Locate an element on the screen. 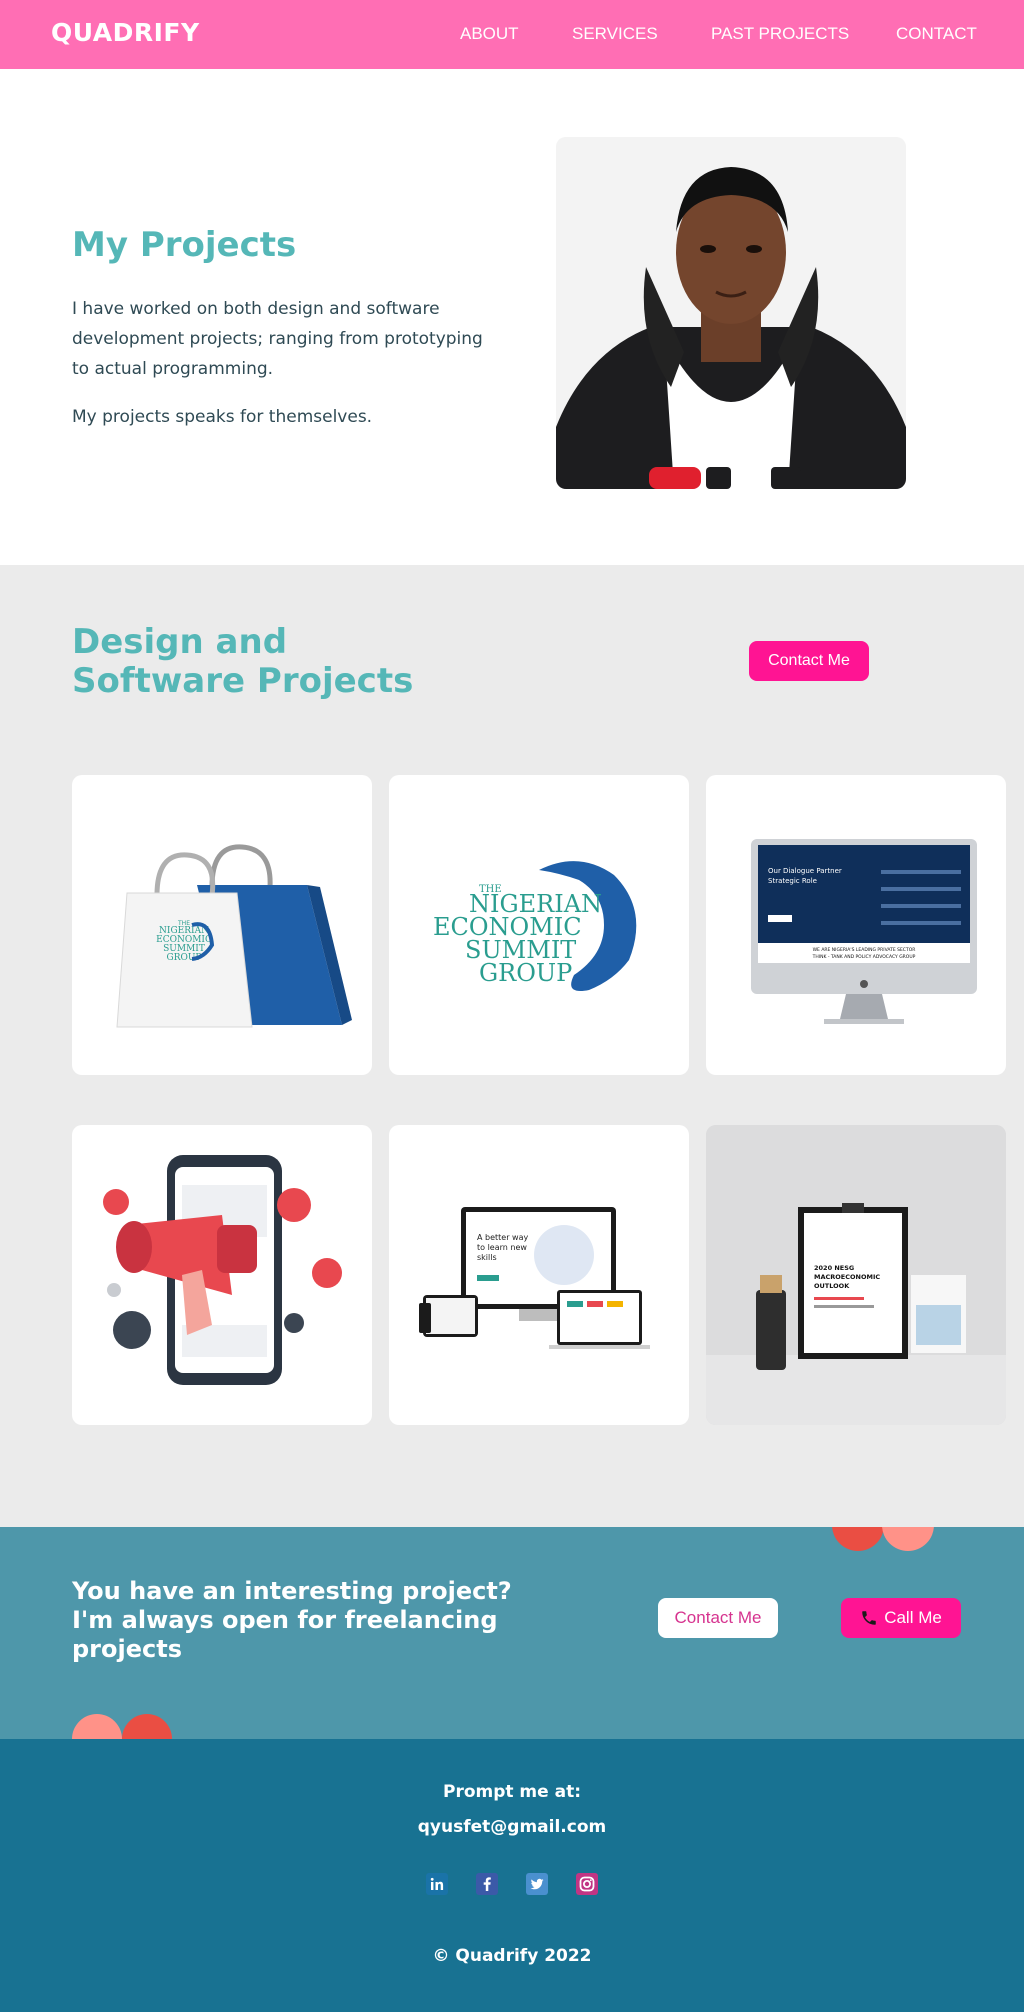 The width and height of the screenshot is (1024, 2012). nav-link-contact: CONTACT is located at coordinates (936, 34).